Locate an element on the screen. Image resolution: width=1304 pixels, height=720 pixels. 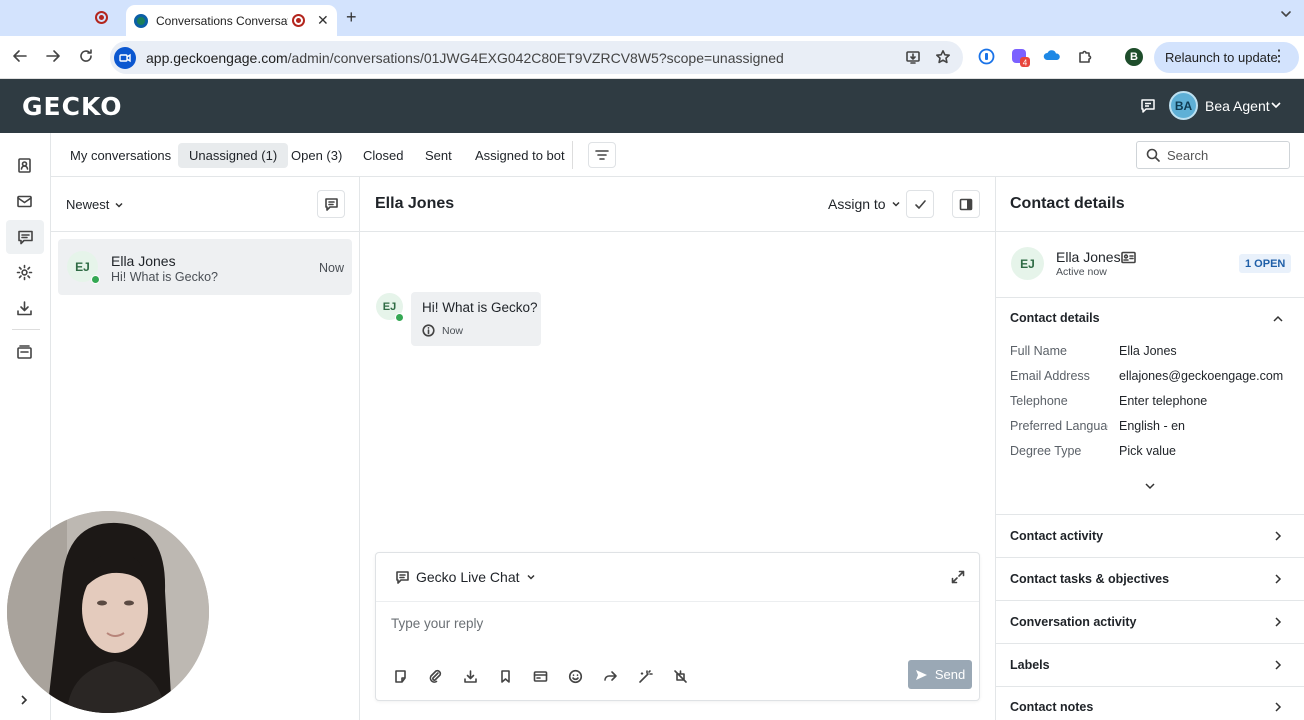
new-tab-icon: + is located at coordinates (351, 17).